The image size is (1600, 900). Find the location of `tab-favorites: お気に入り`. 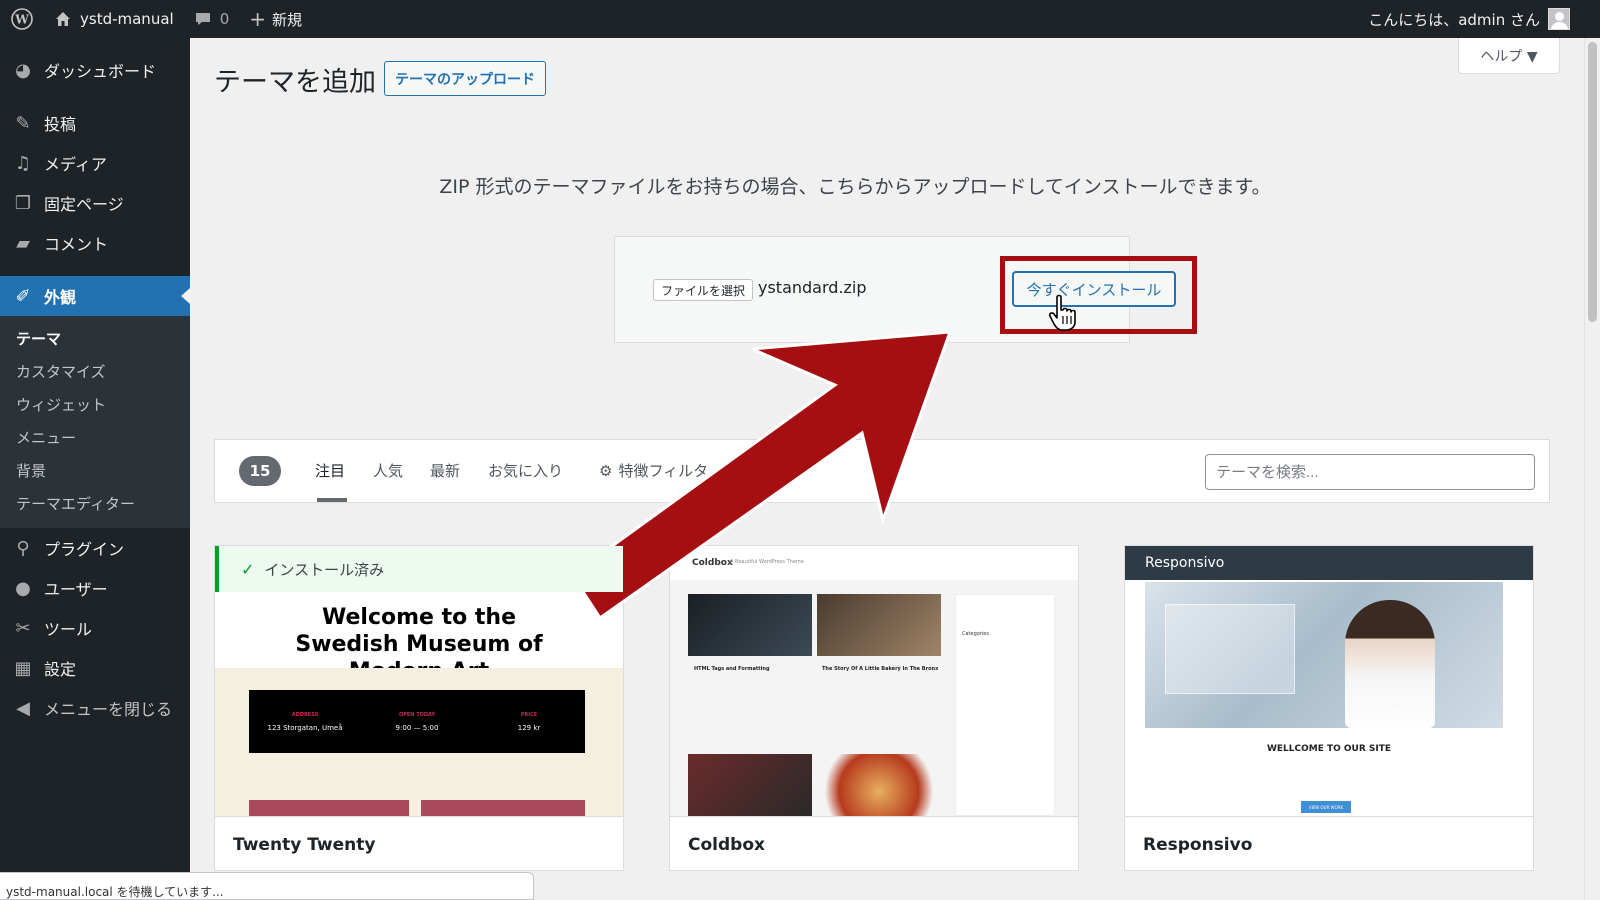

tab-favorites: お気に入り is located at coordinates (525, 470).